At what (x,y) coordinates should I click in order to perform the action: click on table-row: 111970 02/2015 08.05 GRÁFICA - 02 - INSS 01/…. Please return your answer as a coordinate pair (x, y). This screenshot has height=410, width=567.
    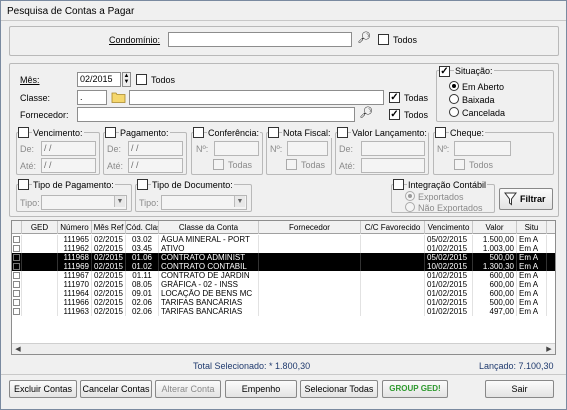
    Looking at the image, I should click on (283, 284).